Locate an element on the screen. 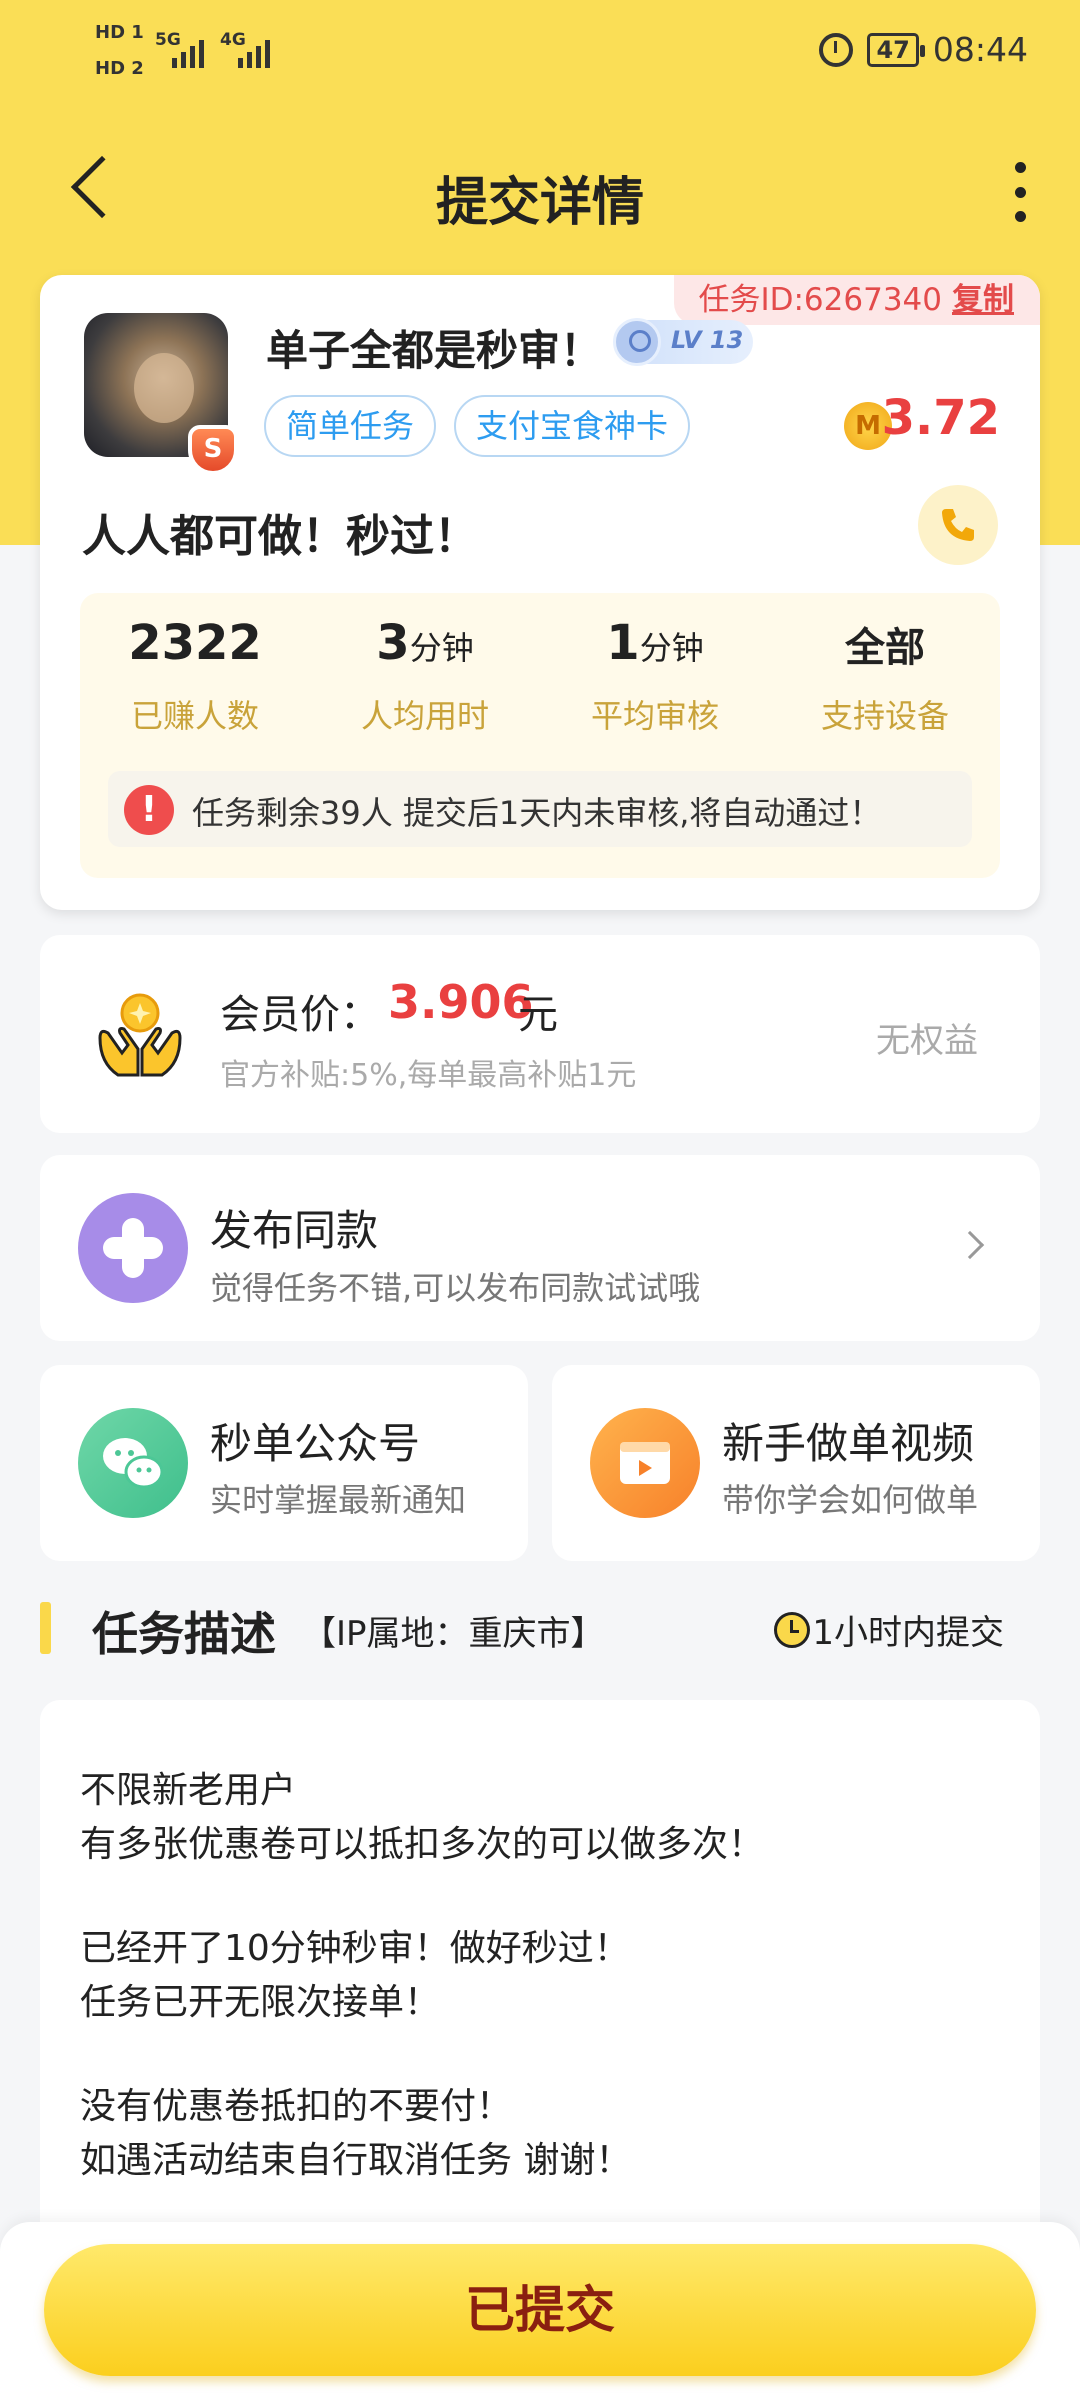 The width and height of the screenshot is (1080, 2400). wechat-account-title: 秒单公众号 is located at coordinates (315, 1443).